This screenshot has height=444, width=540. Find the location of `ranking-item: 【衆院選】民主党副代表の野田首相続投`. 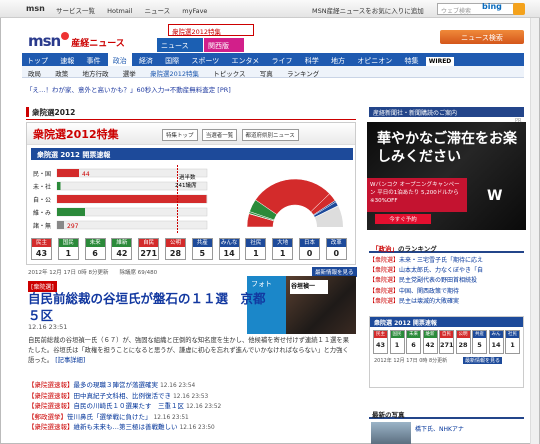

ranking-item: 【衆院選】民主党副代表の野田首相続投 is located at coordinates (446, 281).